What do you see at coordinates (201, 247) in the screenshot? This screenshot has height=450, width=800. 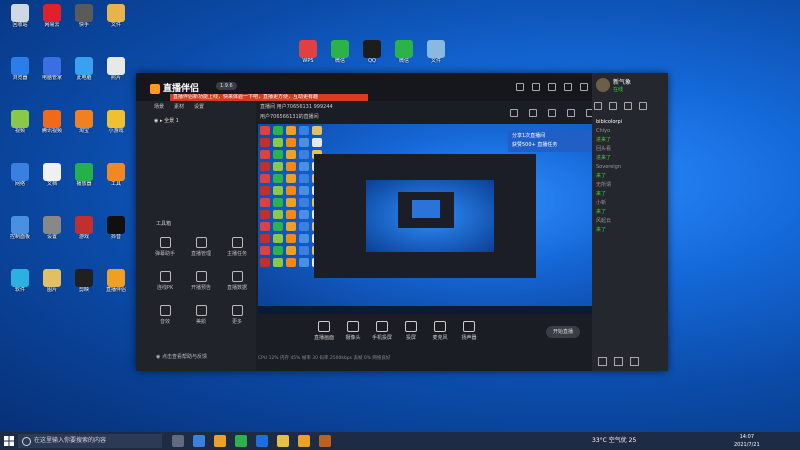 I see `tool-item: 直播管理` at bounding box center [201, 247].